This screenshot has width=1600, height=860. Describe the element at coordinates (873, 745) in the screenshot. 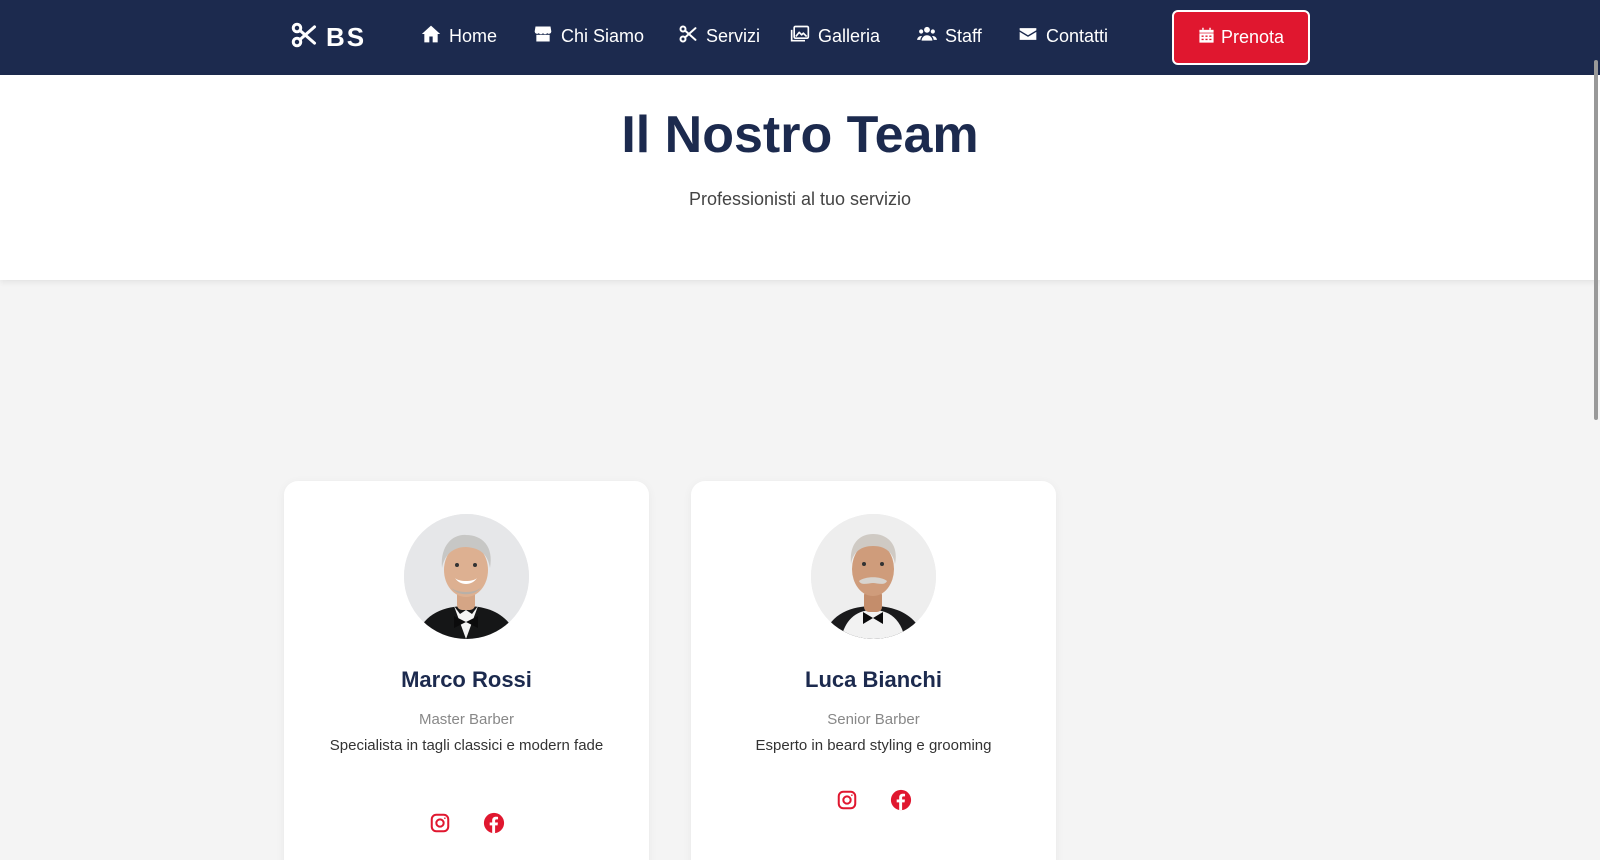

I see `member-description: Esperto in beard styling e grooming` at that location.